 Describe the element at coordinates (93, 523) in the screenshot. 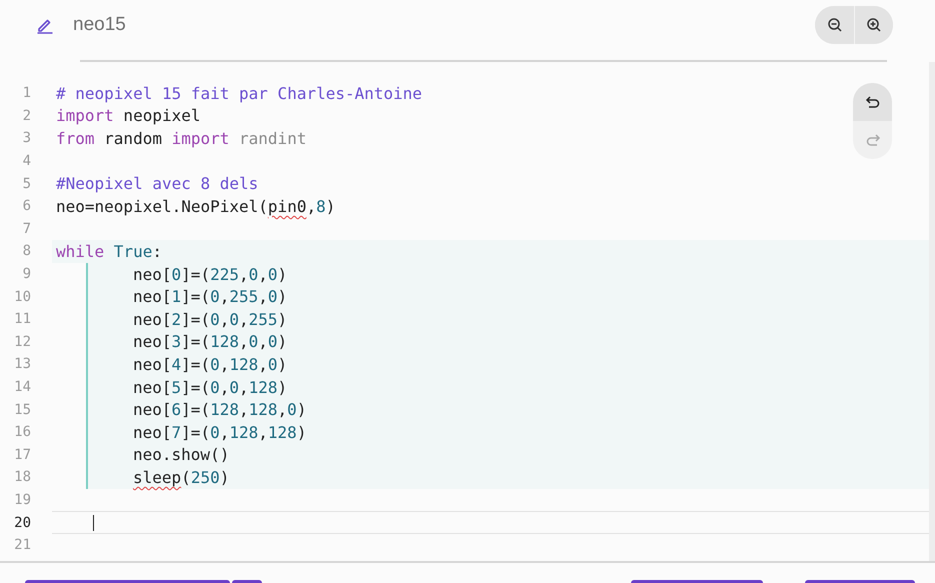

I see `text-cursor` at that location.